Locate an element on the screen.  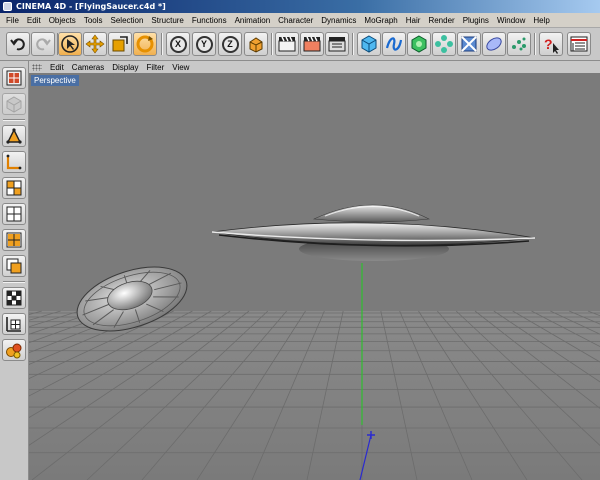
texture-icon is located at coordinates (14, 214).